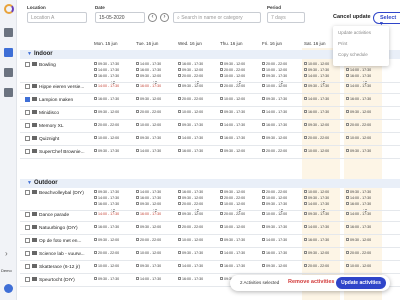 The image size is (400, 300). Describe the element at coordinates (57, 17) in the screenshot. I see `location-select: Location A` at that location.